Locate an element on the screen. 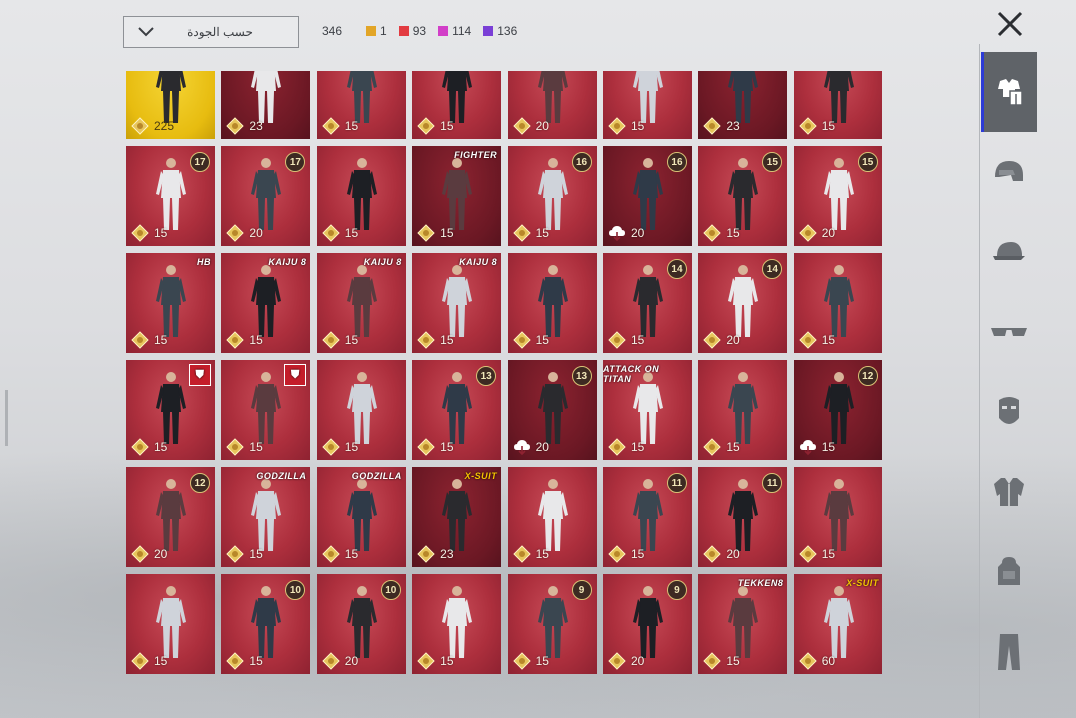 This screenshot has width=1076, height=718. sort-dropdown: حسب الجودة is located at coordinates (211, 32).